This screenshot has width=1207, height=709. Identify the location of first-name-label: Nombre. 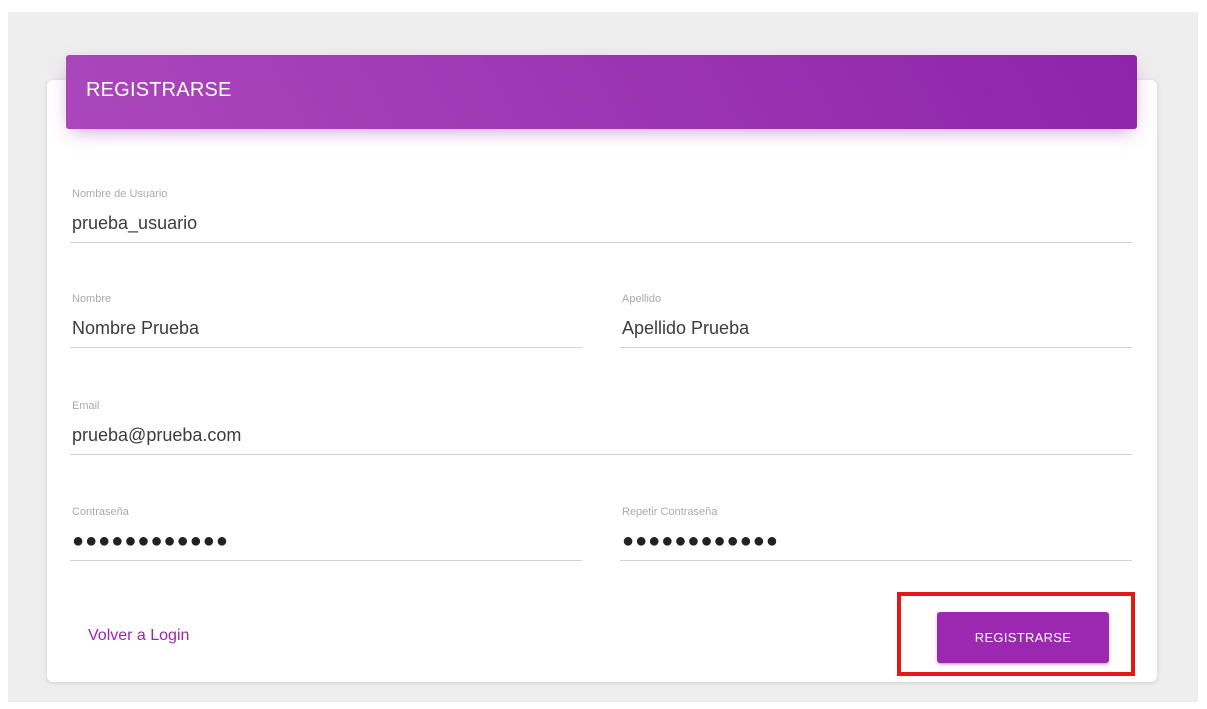
(92, 299).